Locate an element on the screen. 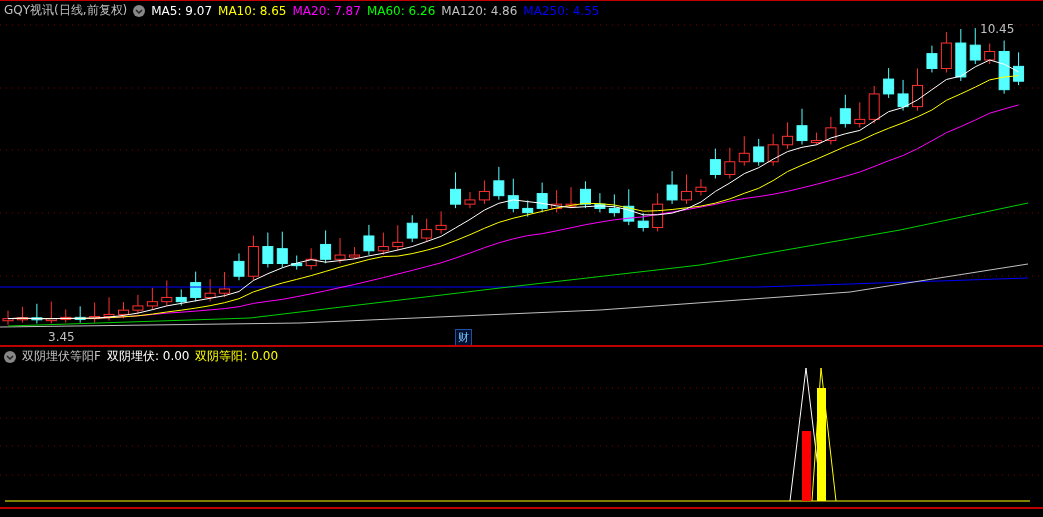  low-price-label: 3.45 is located at coordinates (61, 337).